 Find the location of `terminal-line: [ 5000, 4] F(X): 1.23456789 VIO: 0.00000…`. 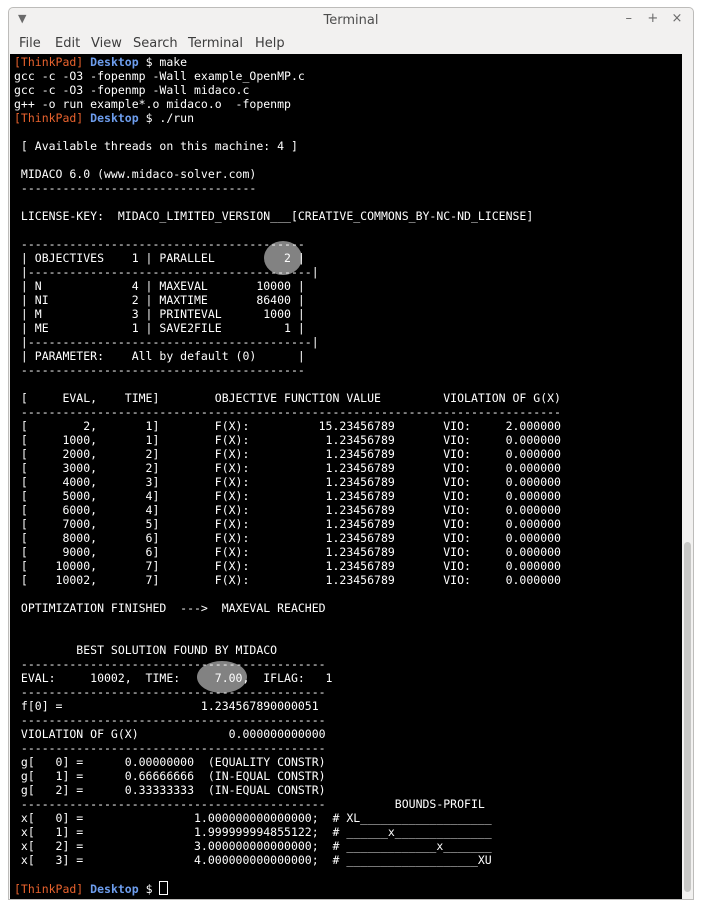

terminal-line: [ 5000, 4] F(X): 1.23456789 VIO: 0.00000… is located at coordinates (287, 496).